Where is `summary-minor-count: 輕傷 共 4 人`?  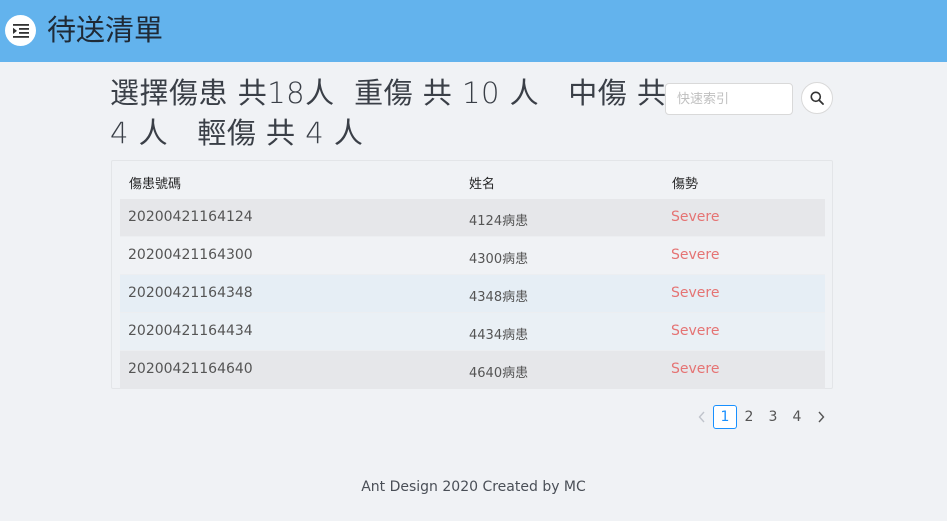
summary-minor-count: 輕傷 共 4 人 is located at coordinates (280, 133).